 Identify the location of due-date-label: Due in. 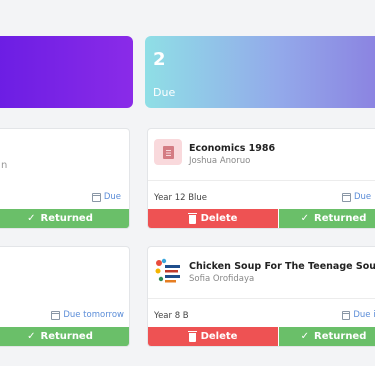
(364, 315).